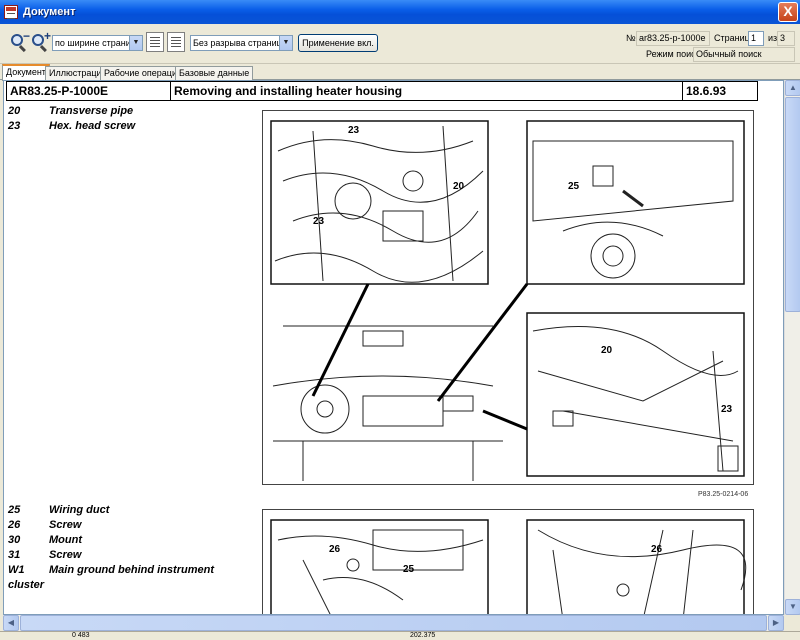 Image resolution: width=800 pixels, height=640 pixels. I want to click on tab-basic-data: Базовые данные, so click(214, 73).